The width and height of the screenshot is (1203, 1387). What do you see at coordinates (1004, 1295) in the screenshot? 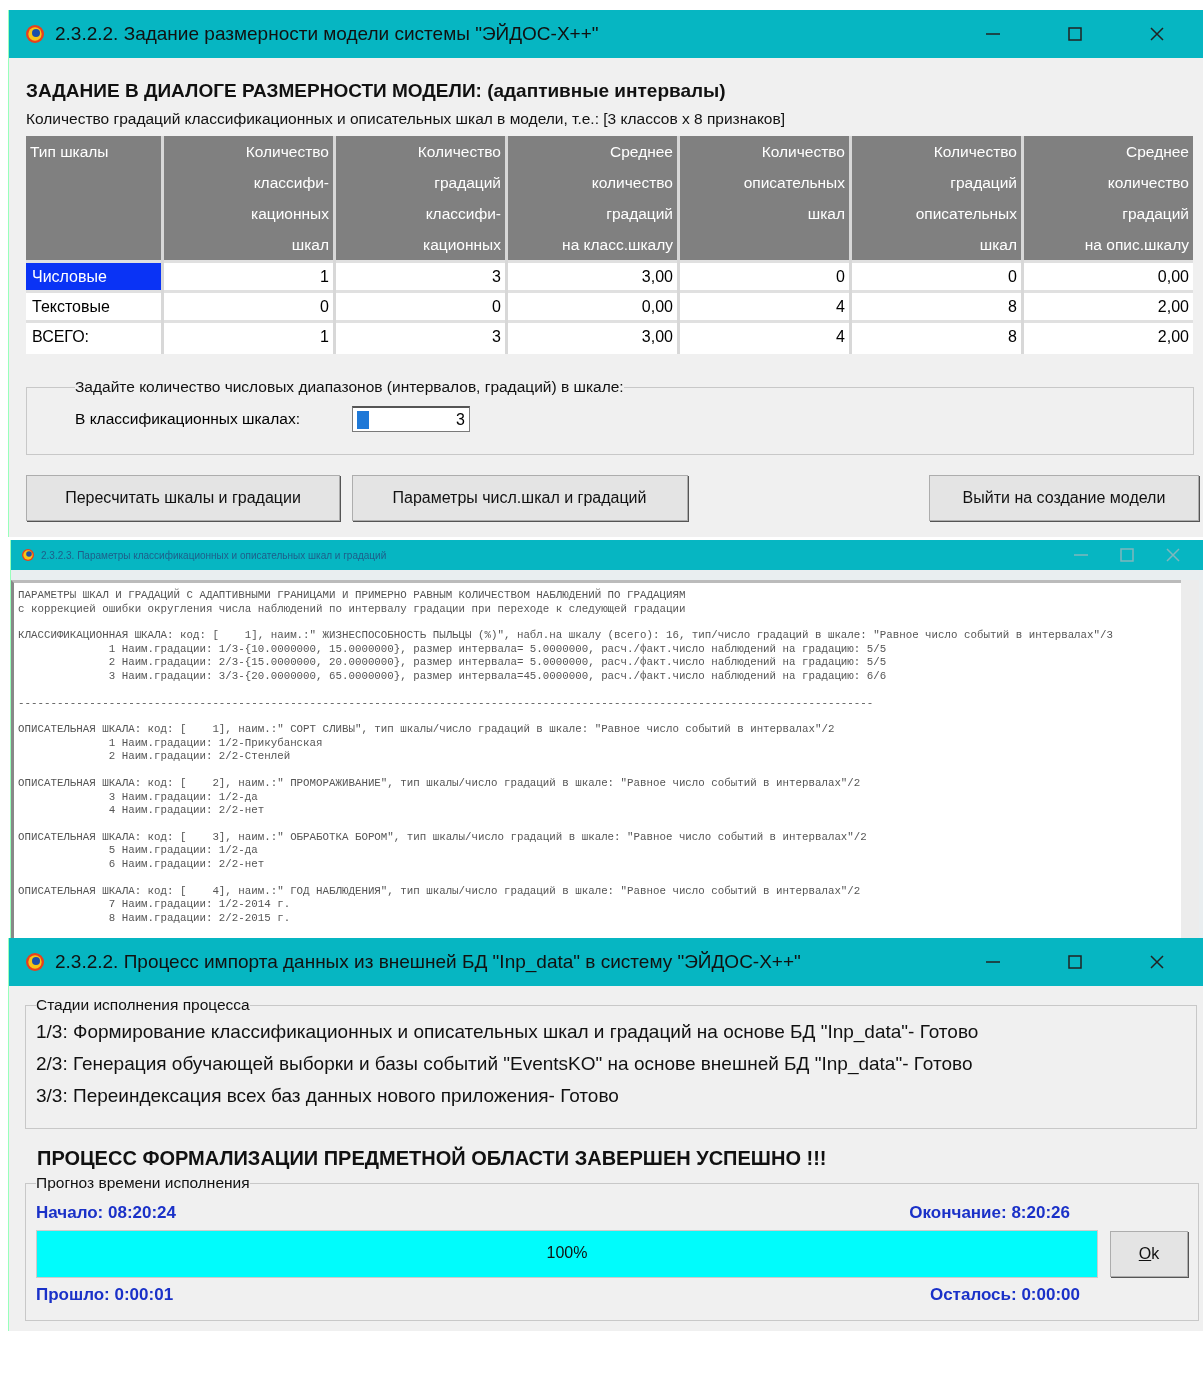
I see `remaining-time: Осталось: 0:00:00` at bounding box center [1004, 1295].